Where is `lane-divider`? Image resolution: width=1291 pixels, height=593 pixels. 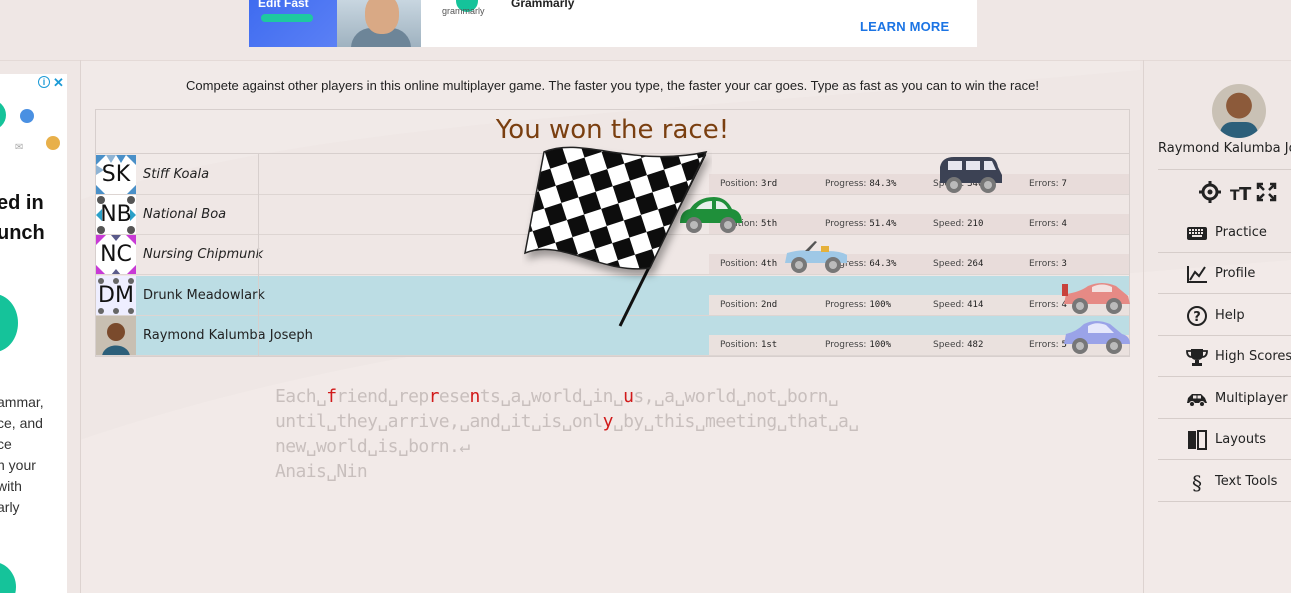 lane-divider is located at coordinates (612, 355).